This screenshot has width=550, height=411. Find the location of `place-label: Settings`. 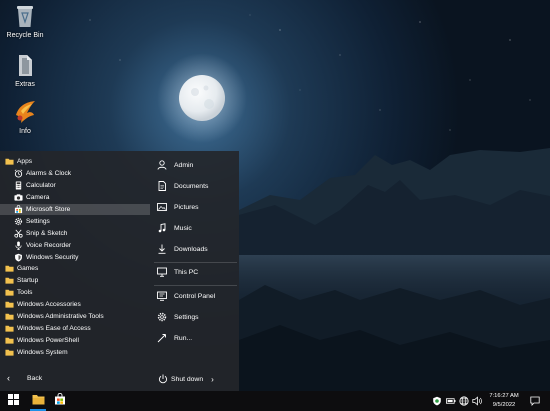

place-label: Settings is located at coordinates (186, 317).